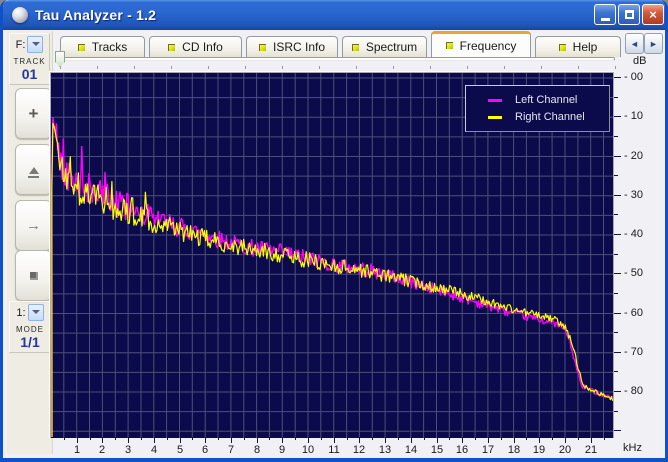  I want to click on db-tick-label: - 20, so click(633, 156).